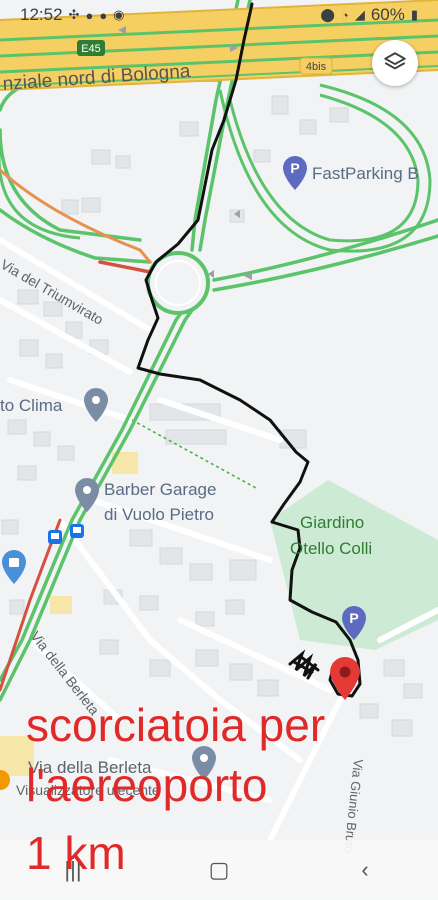  I want to click on svg-text: E45, so click(91, 49).